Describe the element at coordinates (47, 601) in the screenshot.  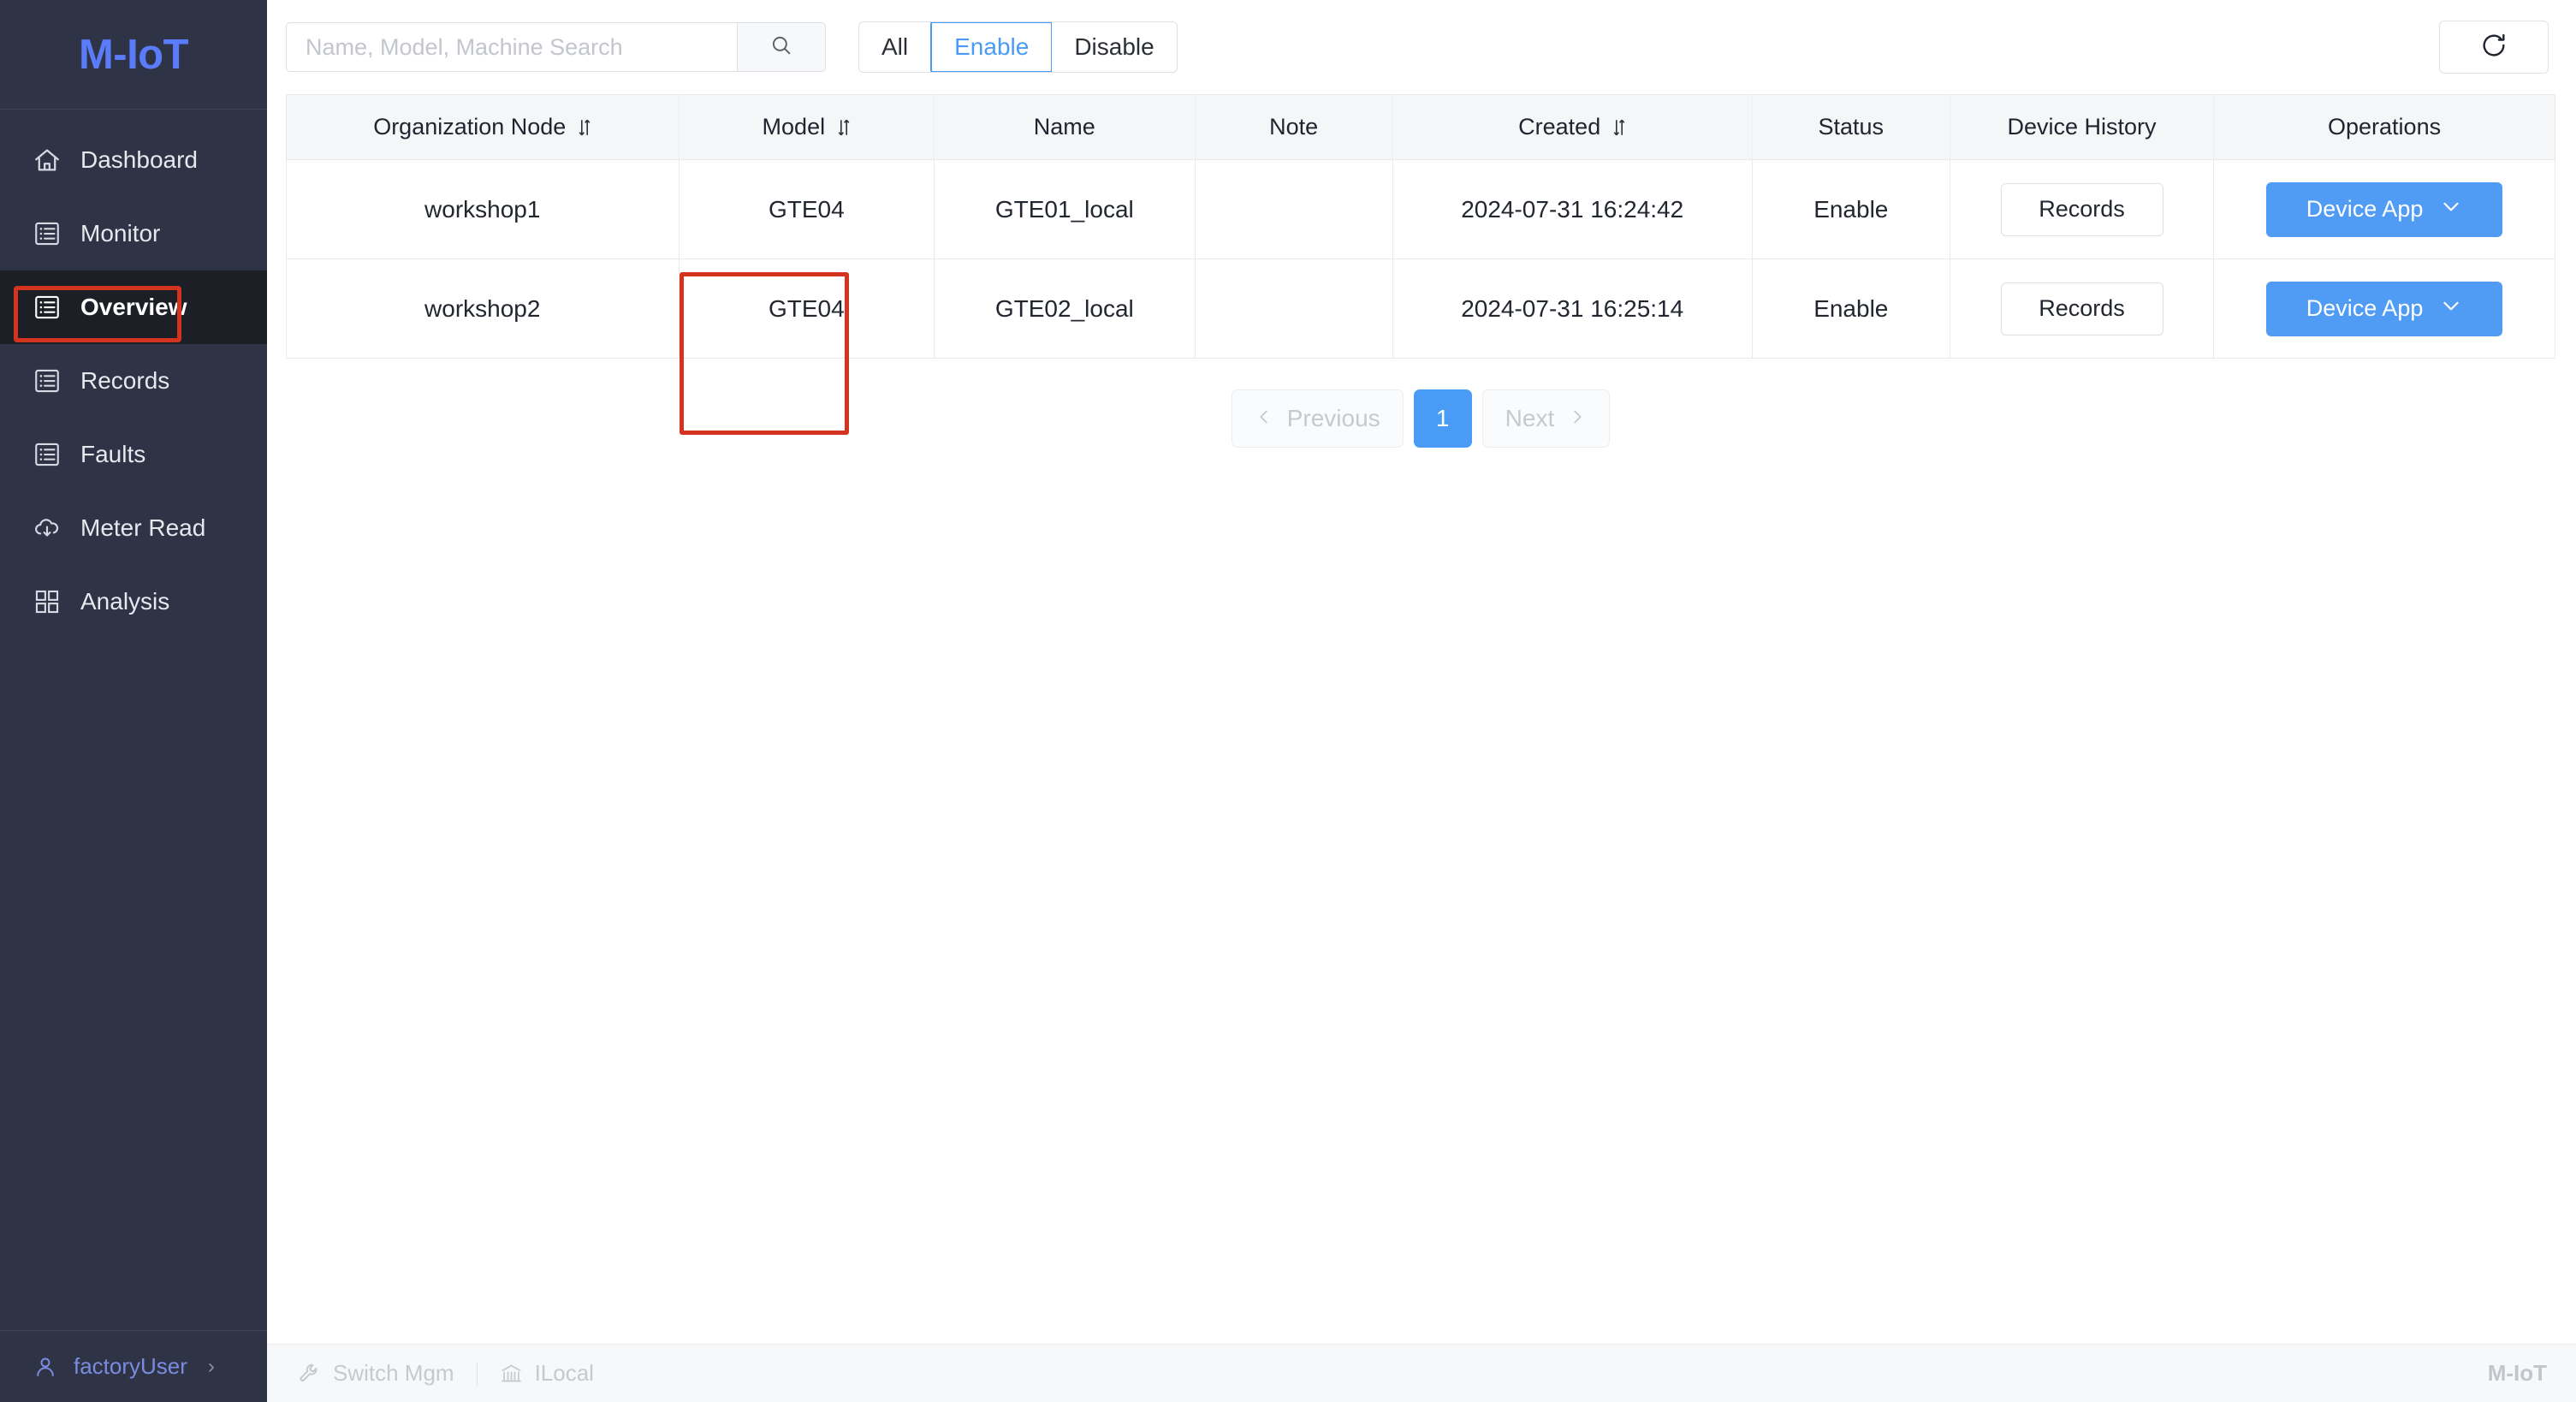
I see `grid-icon` at that location.